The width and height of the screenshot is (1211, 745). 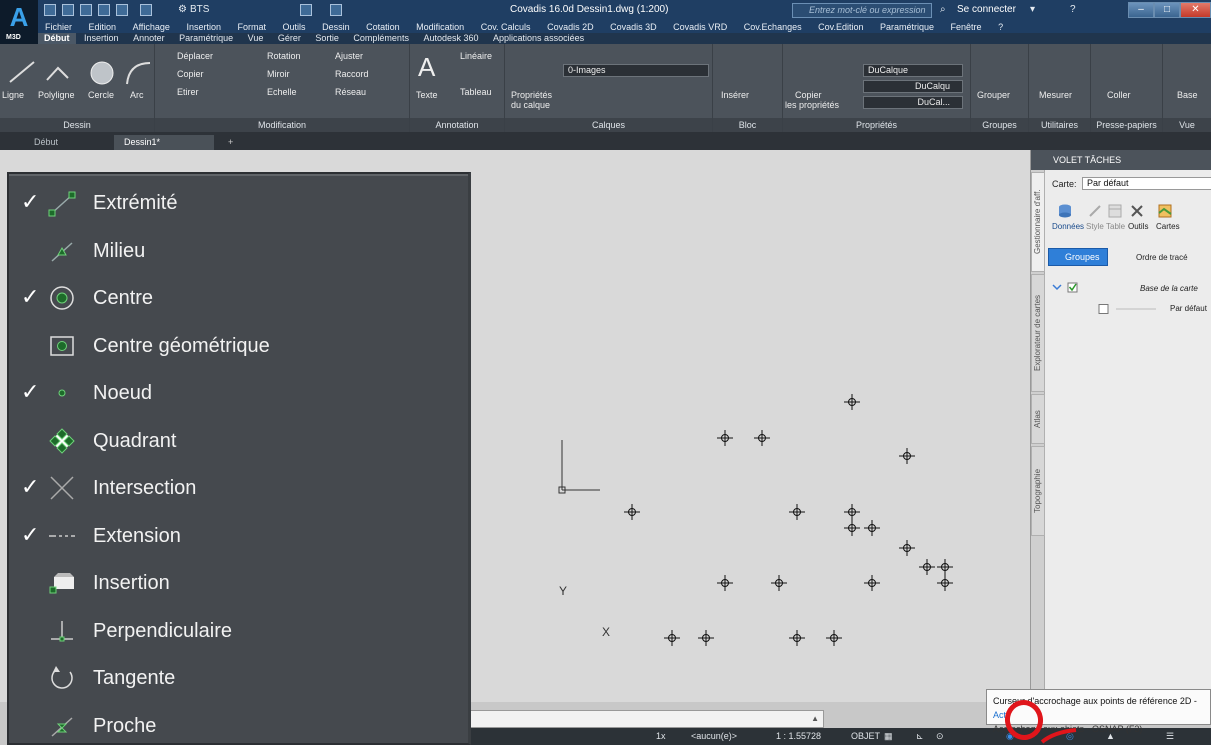 What do you see at coordinates (986, 9) in the screenshot?
I see `signin-link: Se connecter` at bounding box center [986, 9].